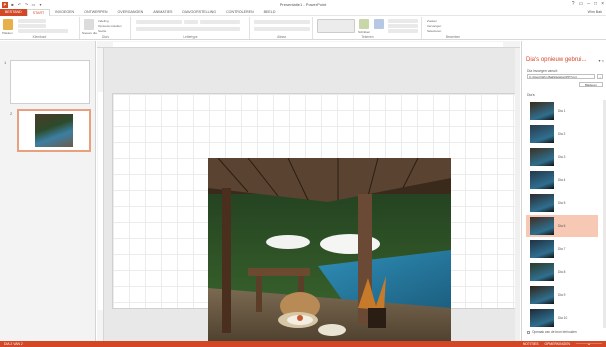 The image size is (606, 347). Describe the element at coordinates (100, 194) in the screenshot. I see `vertical-ruler` at that location.